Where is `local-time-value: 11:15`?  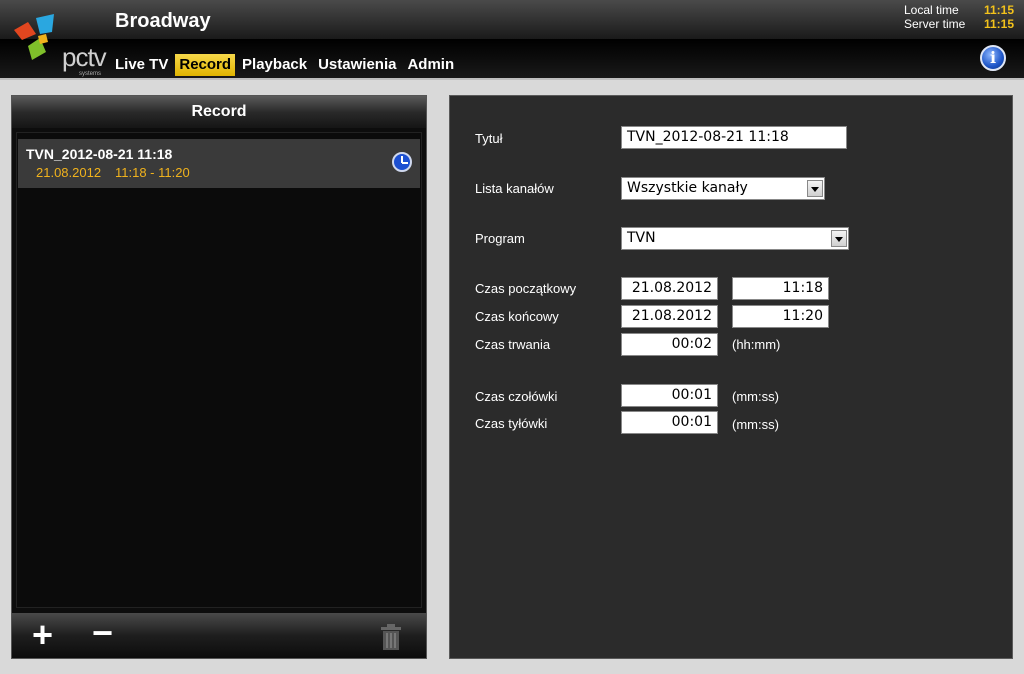
local-time-value: 11:15 is located at coordinates (999, 10).